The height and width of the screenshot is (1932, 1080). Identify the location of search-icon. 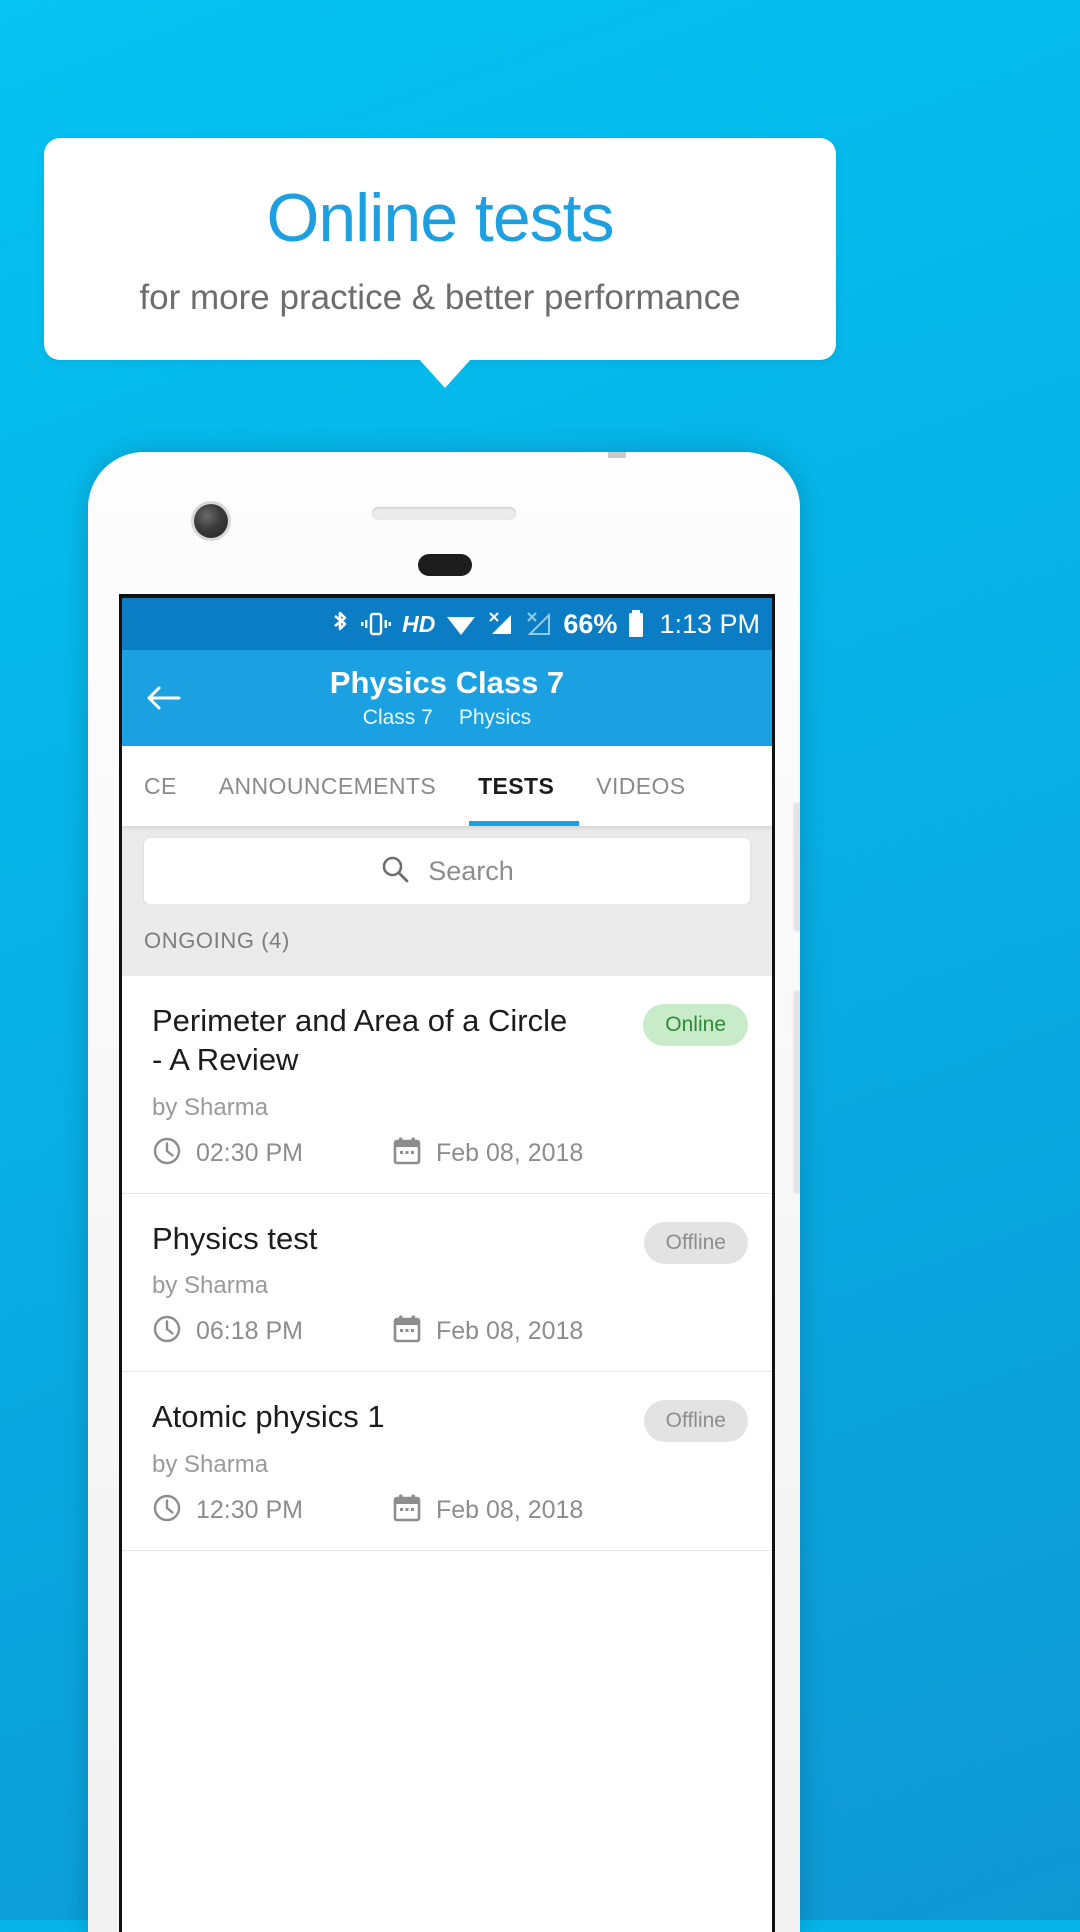
(395, 871).